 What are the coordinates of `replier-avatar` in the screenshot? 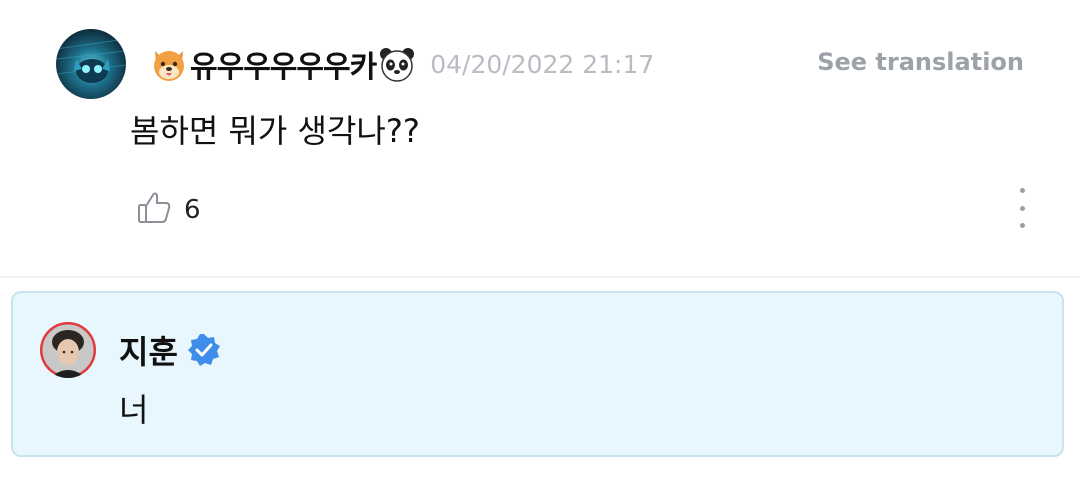 It's located at (68, 350).